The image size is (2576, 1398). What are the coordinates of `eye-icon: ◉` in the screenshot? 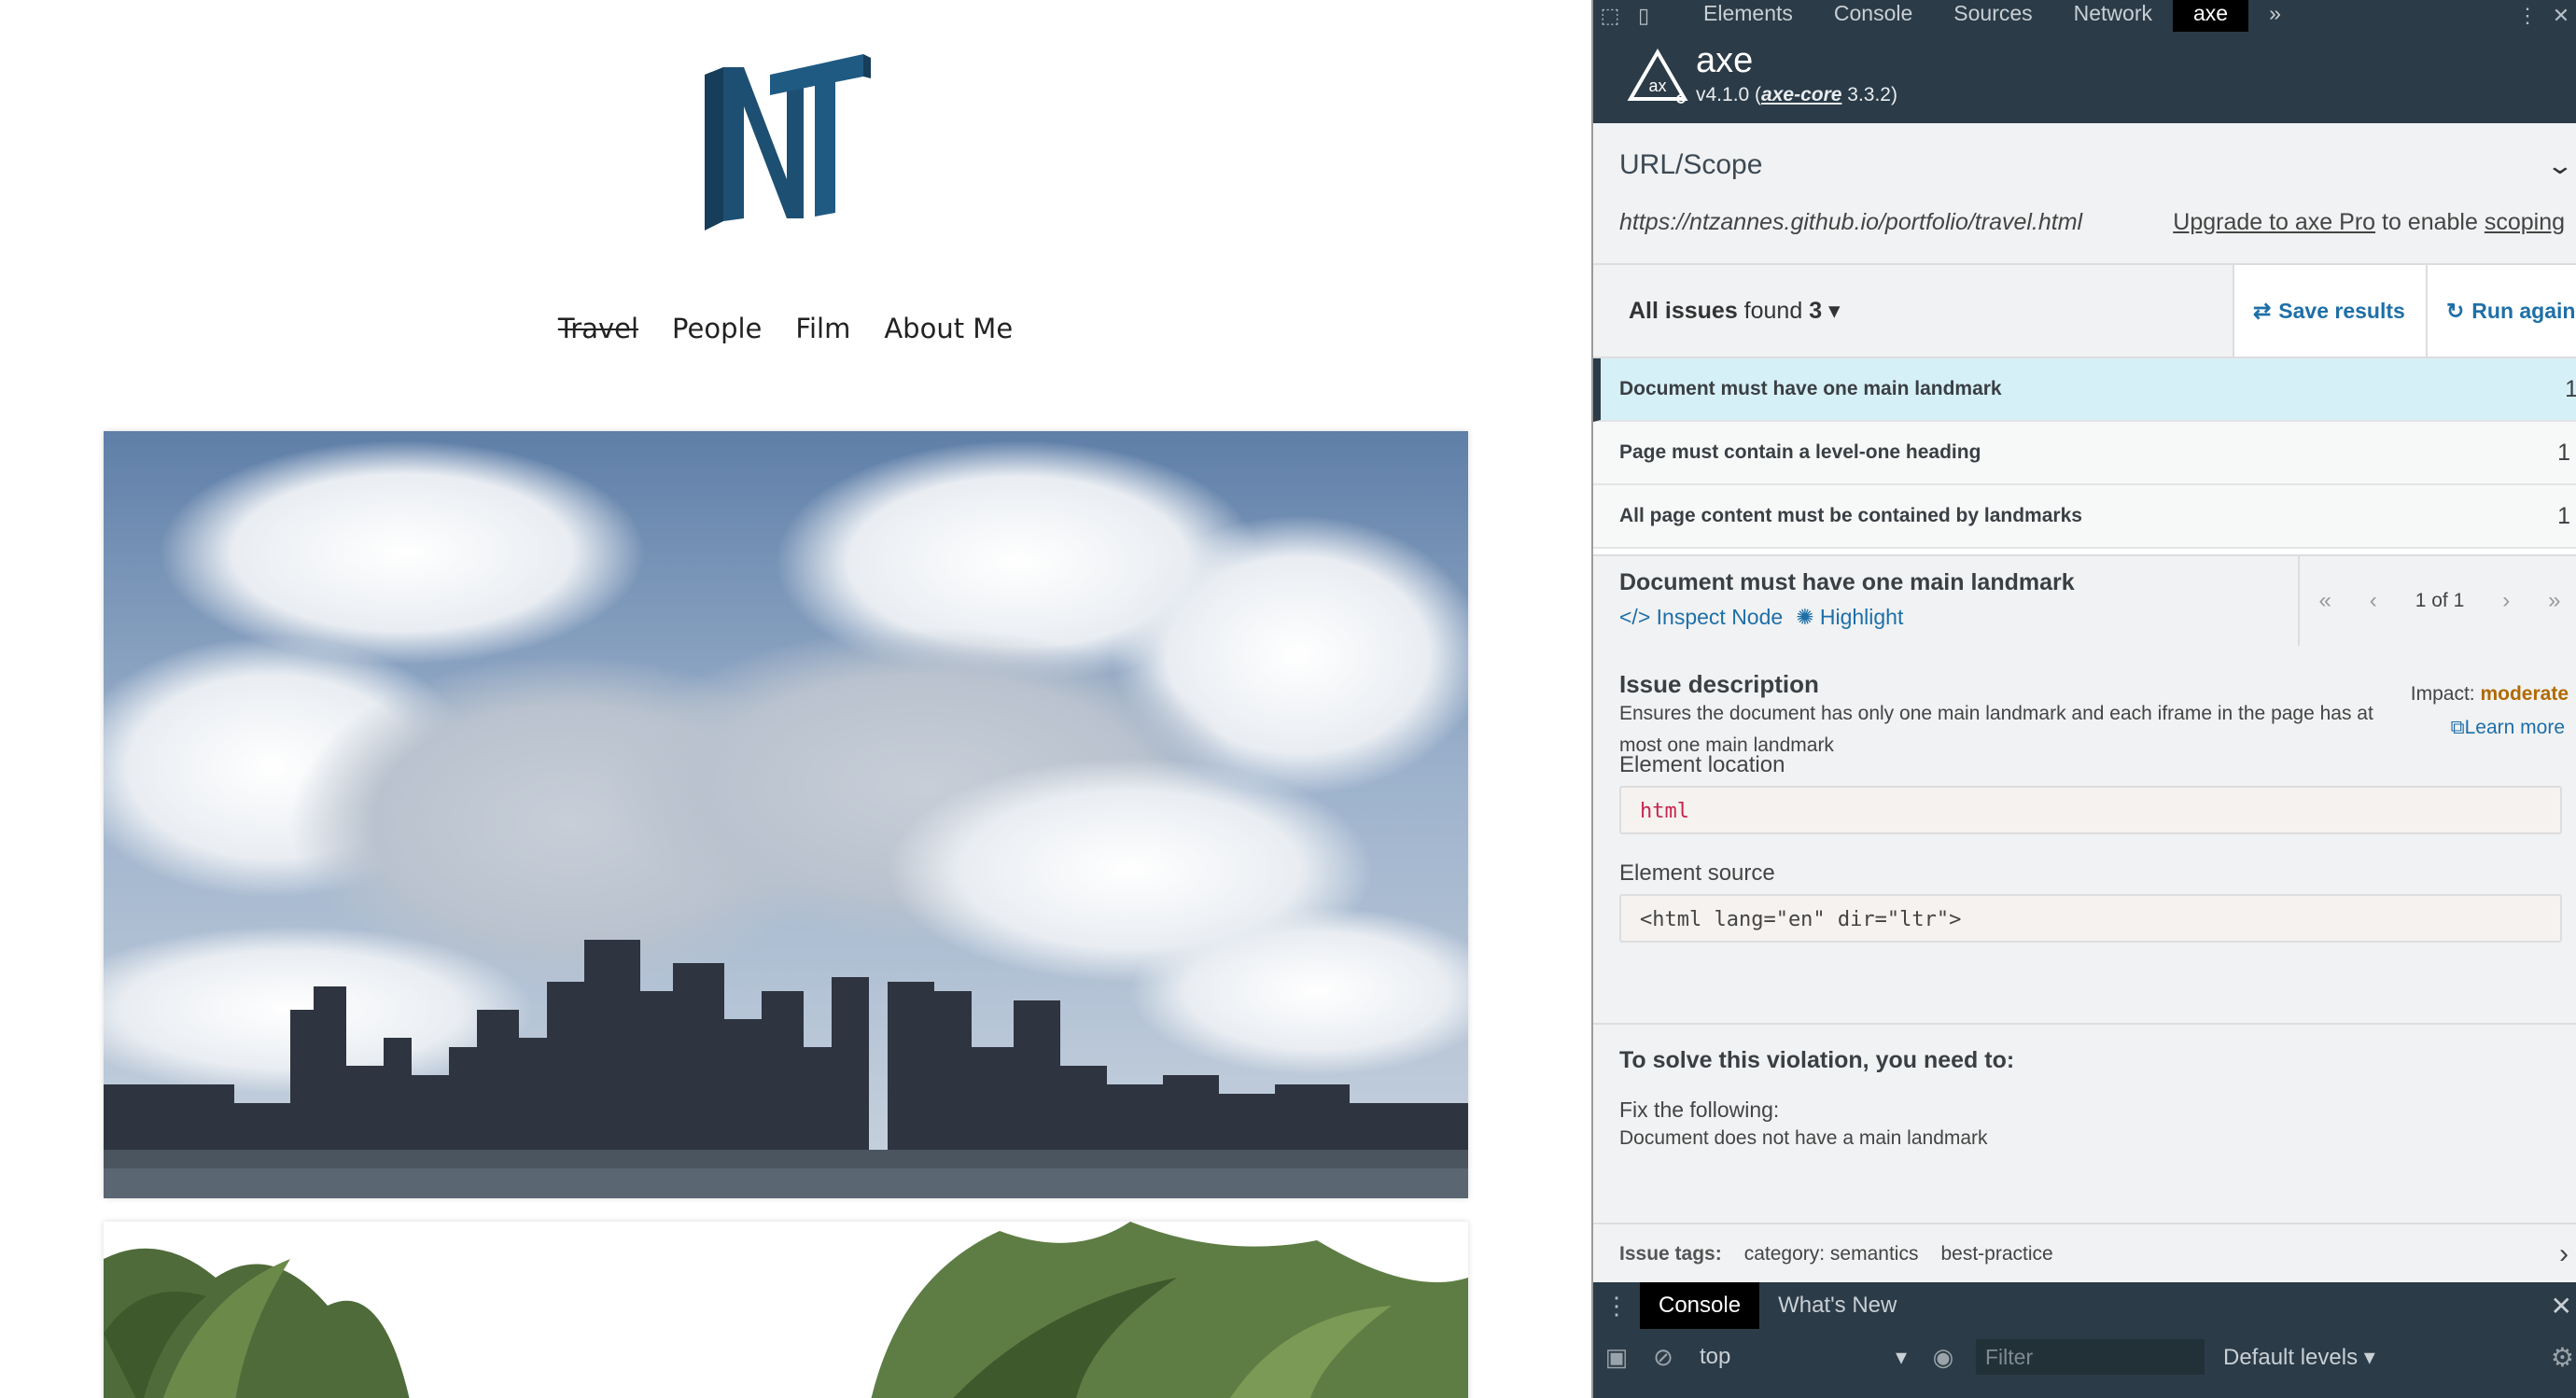 It's located at (1943, 1357).